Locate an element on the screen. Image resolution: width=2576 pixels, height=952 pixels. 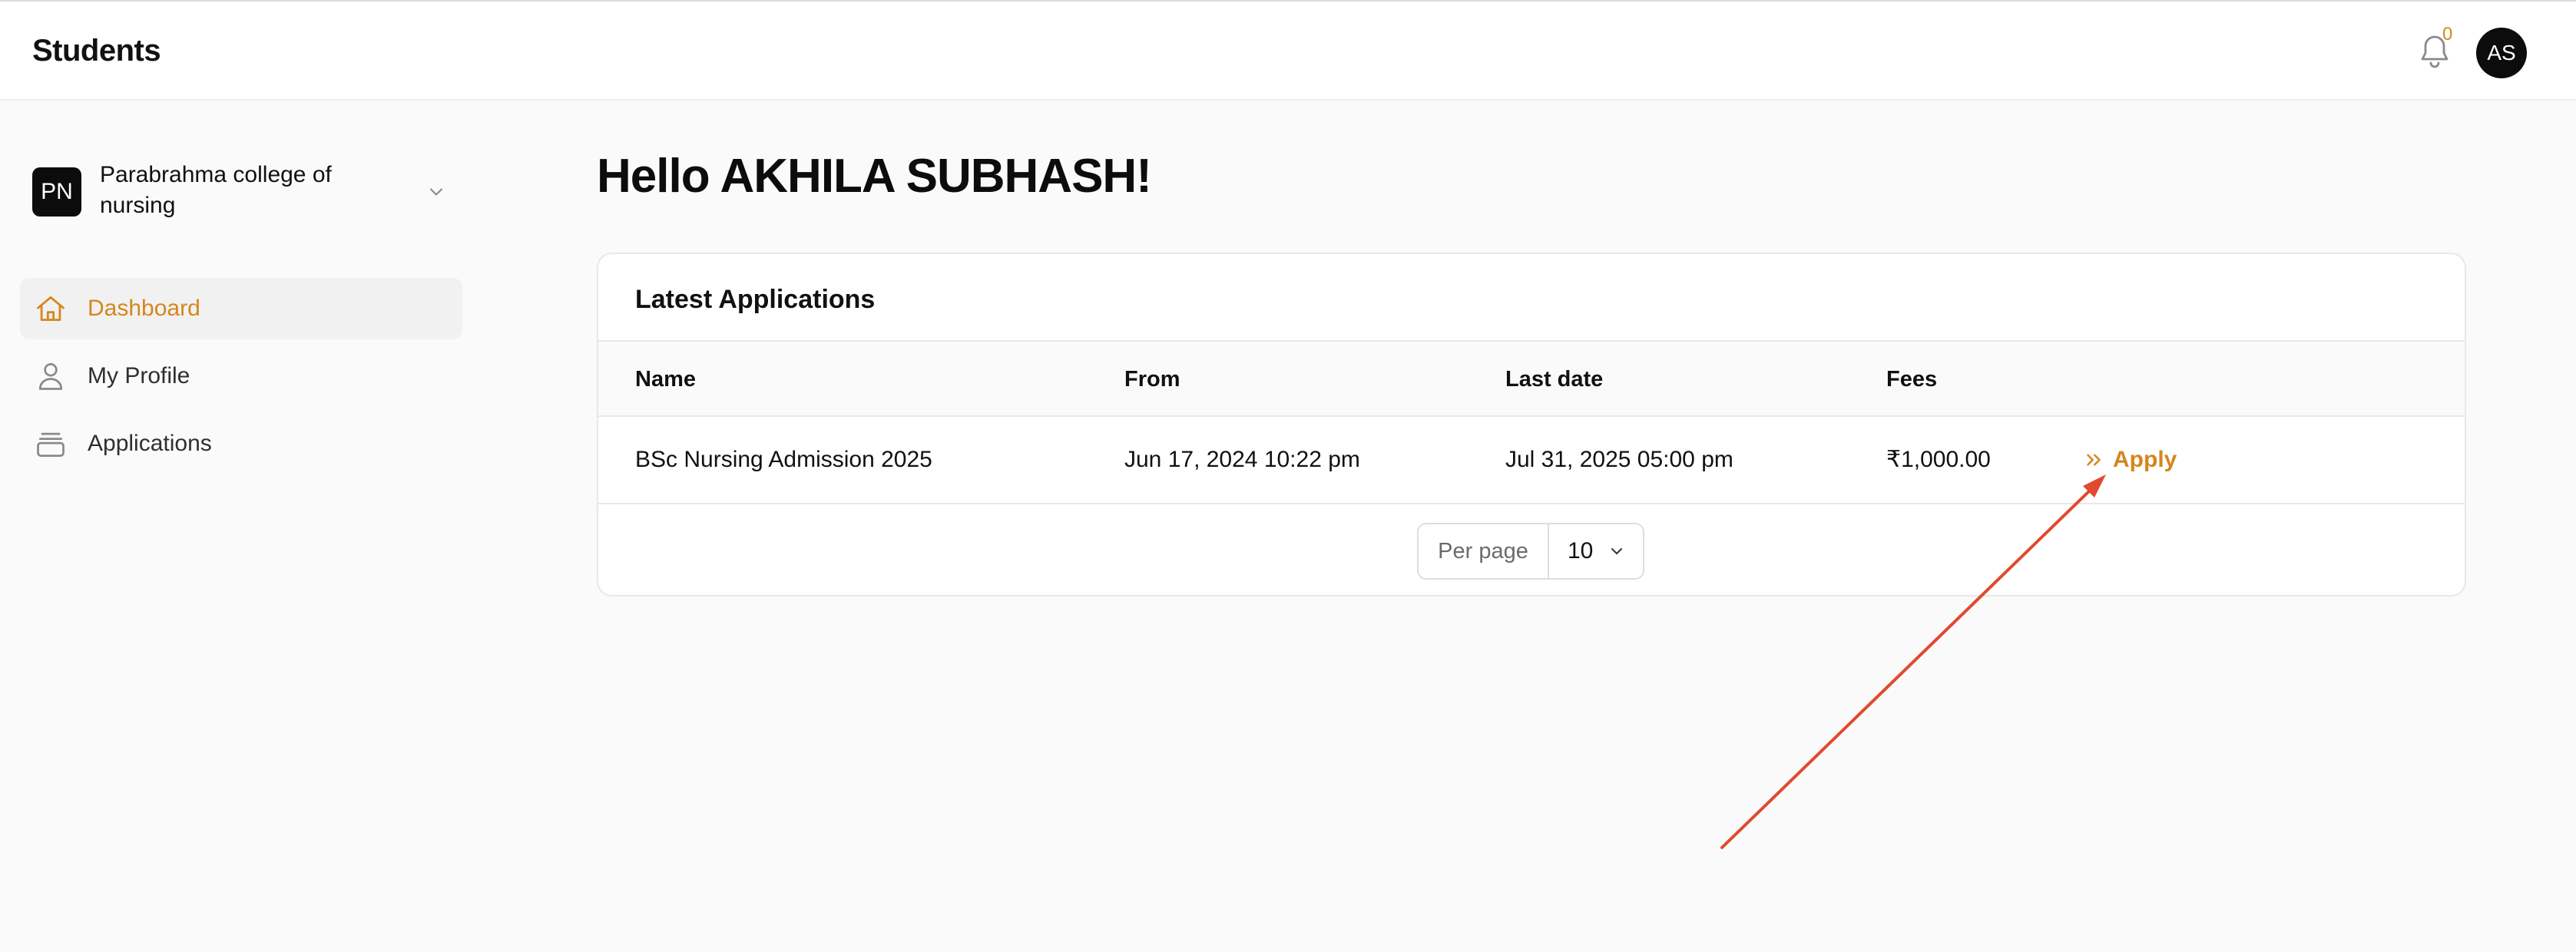
card-title: Latest Applications is located at coordinates (756, 299).